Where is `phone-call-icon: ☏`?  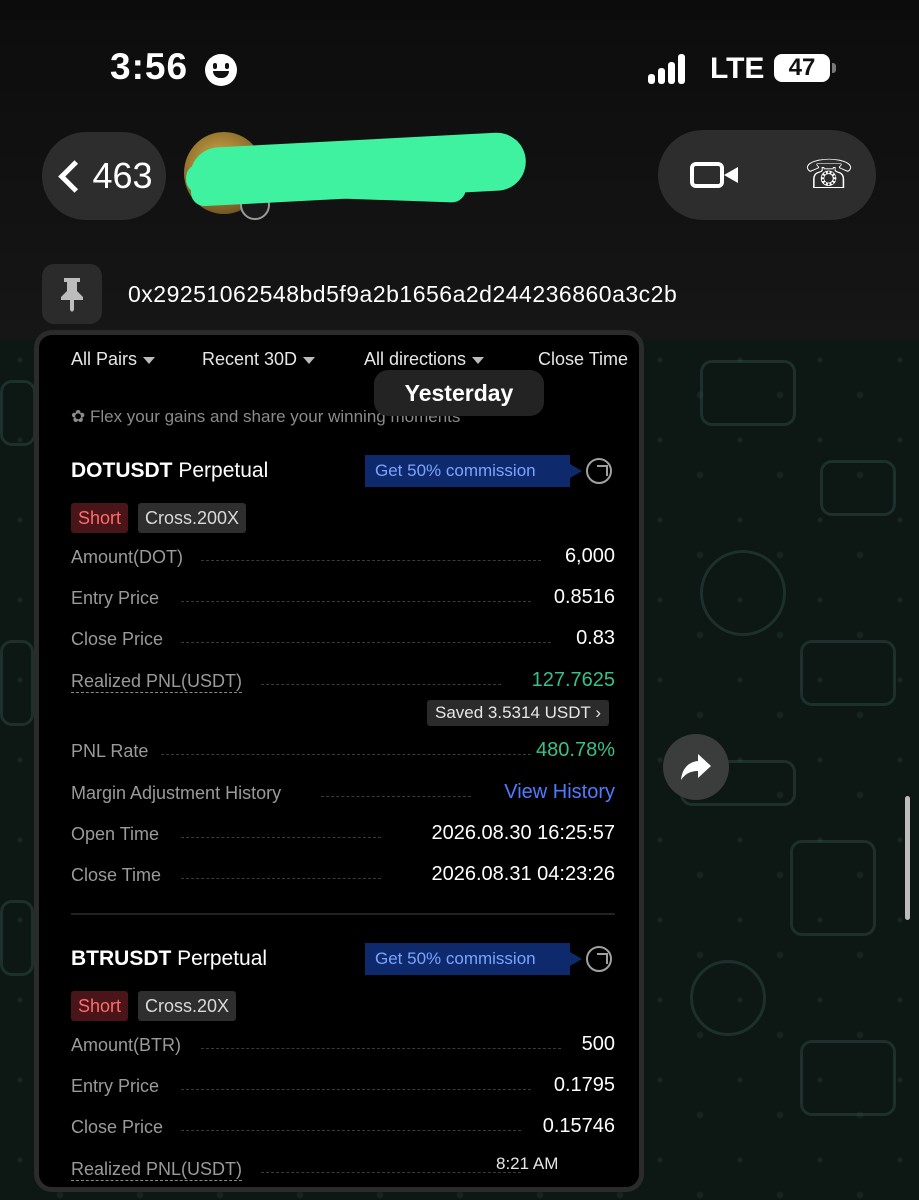
phone-call-icon: ☏ is located at coordinates (829, 175).